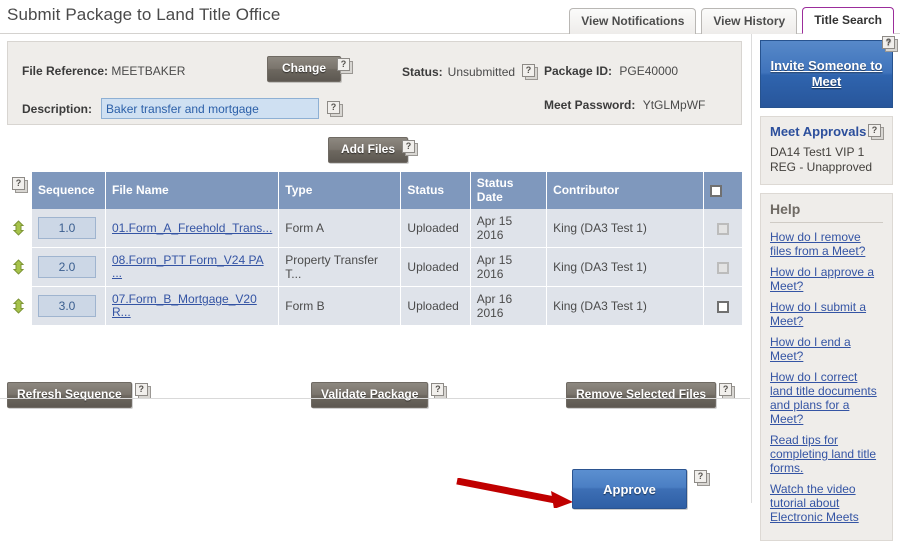  What do you see at coordinates (826, 73) in the screenshot?
I see `invite-button-label: Invite Someone to Meet` at bounding box center [826, 73].